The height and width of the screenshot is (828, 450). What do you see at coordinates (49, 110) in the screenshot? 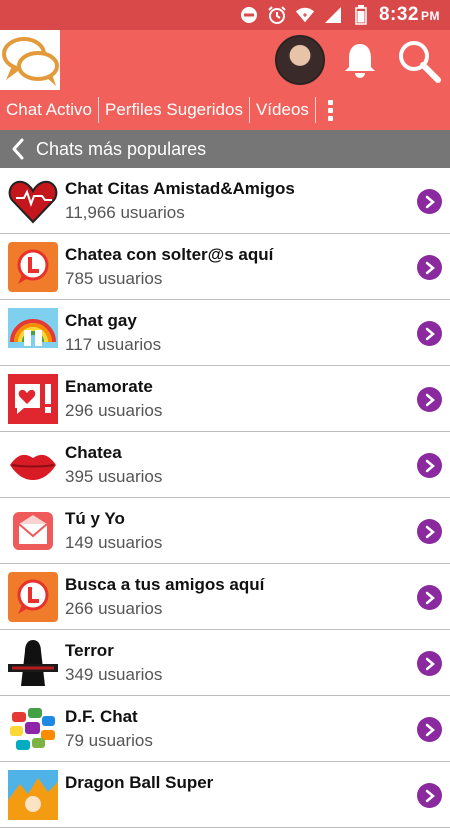
I see `tab-chat-activo: Chat Activo` at bounding box center [49, 110].